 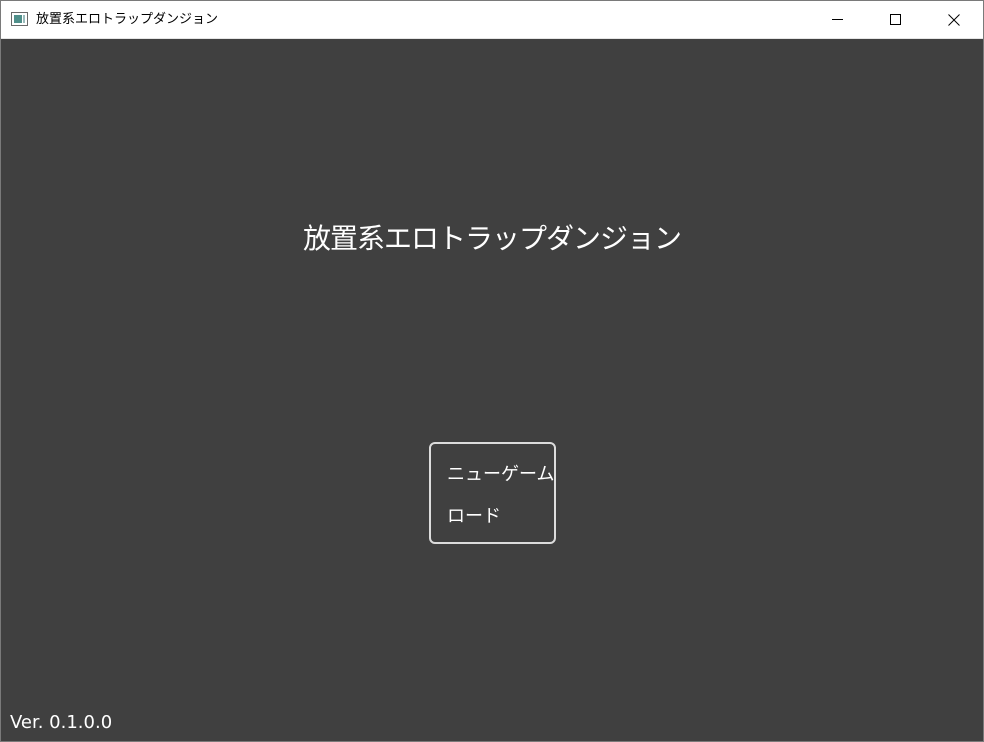 What do you see at coordinates (61, 722) in the screenshot?
I see `version-label: Ver. 0.1.0.0` at bounding box center [61, 722].